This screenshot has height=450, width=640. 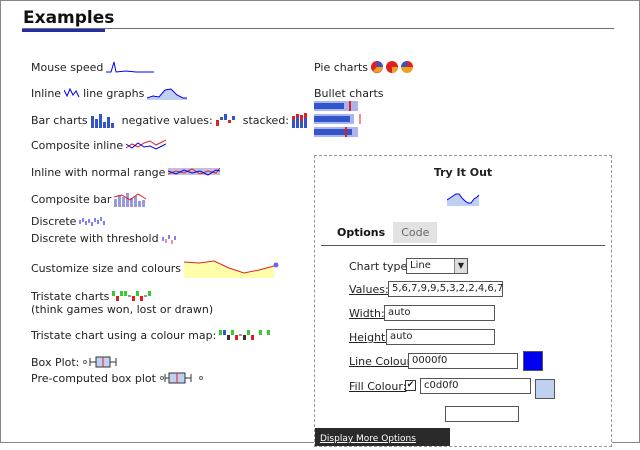 I want to click on example-discrete-threshold: Discrete with threshold, so click(x=104, y=238).